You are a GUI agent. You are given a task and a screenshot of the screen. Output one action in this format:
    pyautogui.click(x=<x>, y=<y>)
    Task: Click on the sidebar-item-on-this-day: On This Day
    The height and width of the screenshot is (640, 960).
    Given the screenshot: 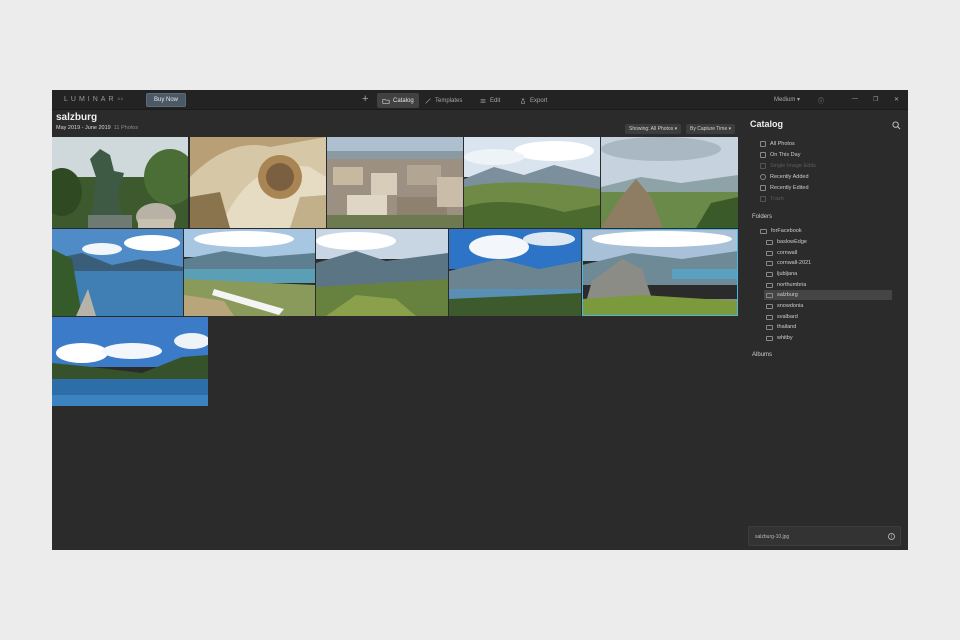 What is the action you would take?
    pyautogui.click(x=780, y=155)
    